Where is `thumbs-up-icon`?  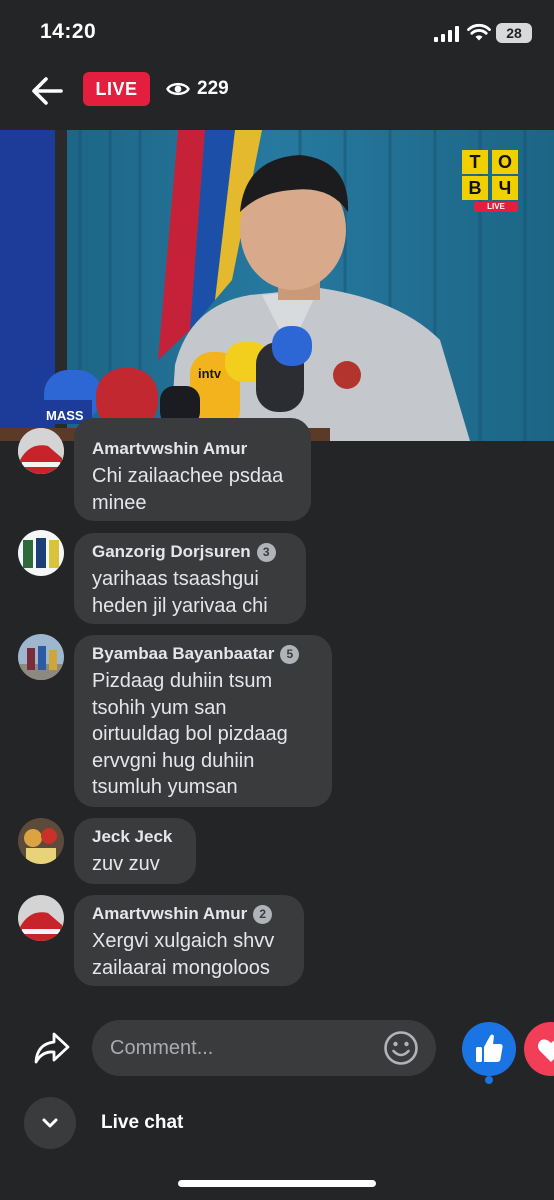 thumbs-up-icon is located at coordinates (489, 1048).